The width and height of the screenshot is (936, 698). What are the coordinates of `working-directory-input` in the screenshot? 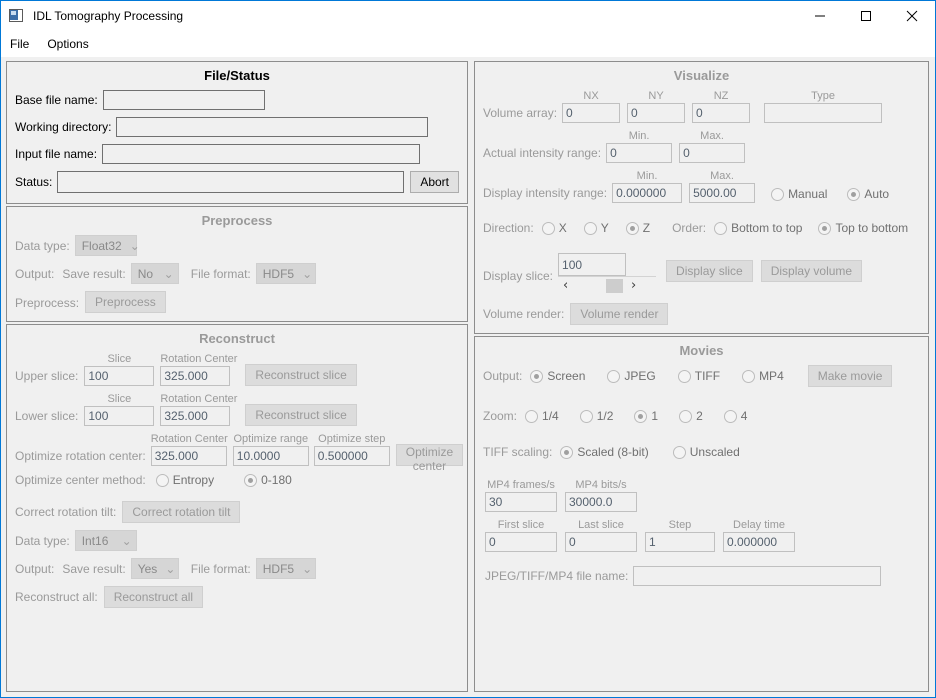 It's located at (272, 127).